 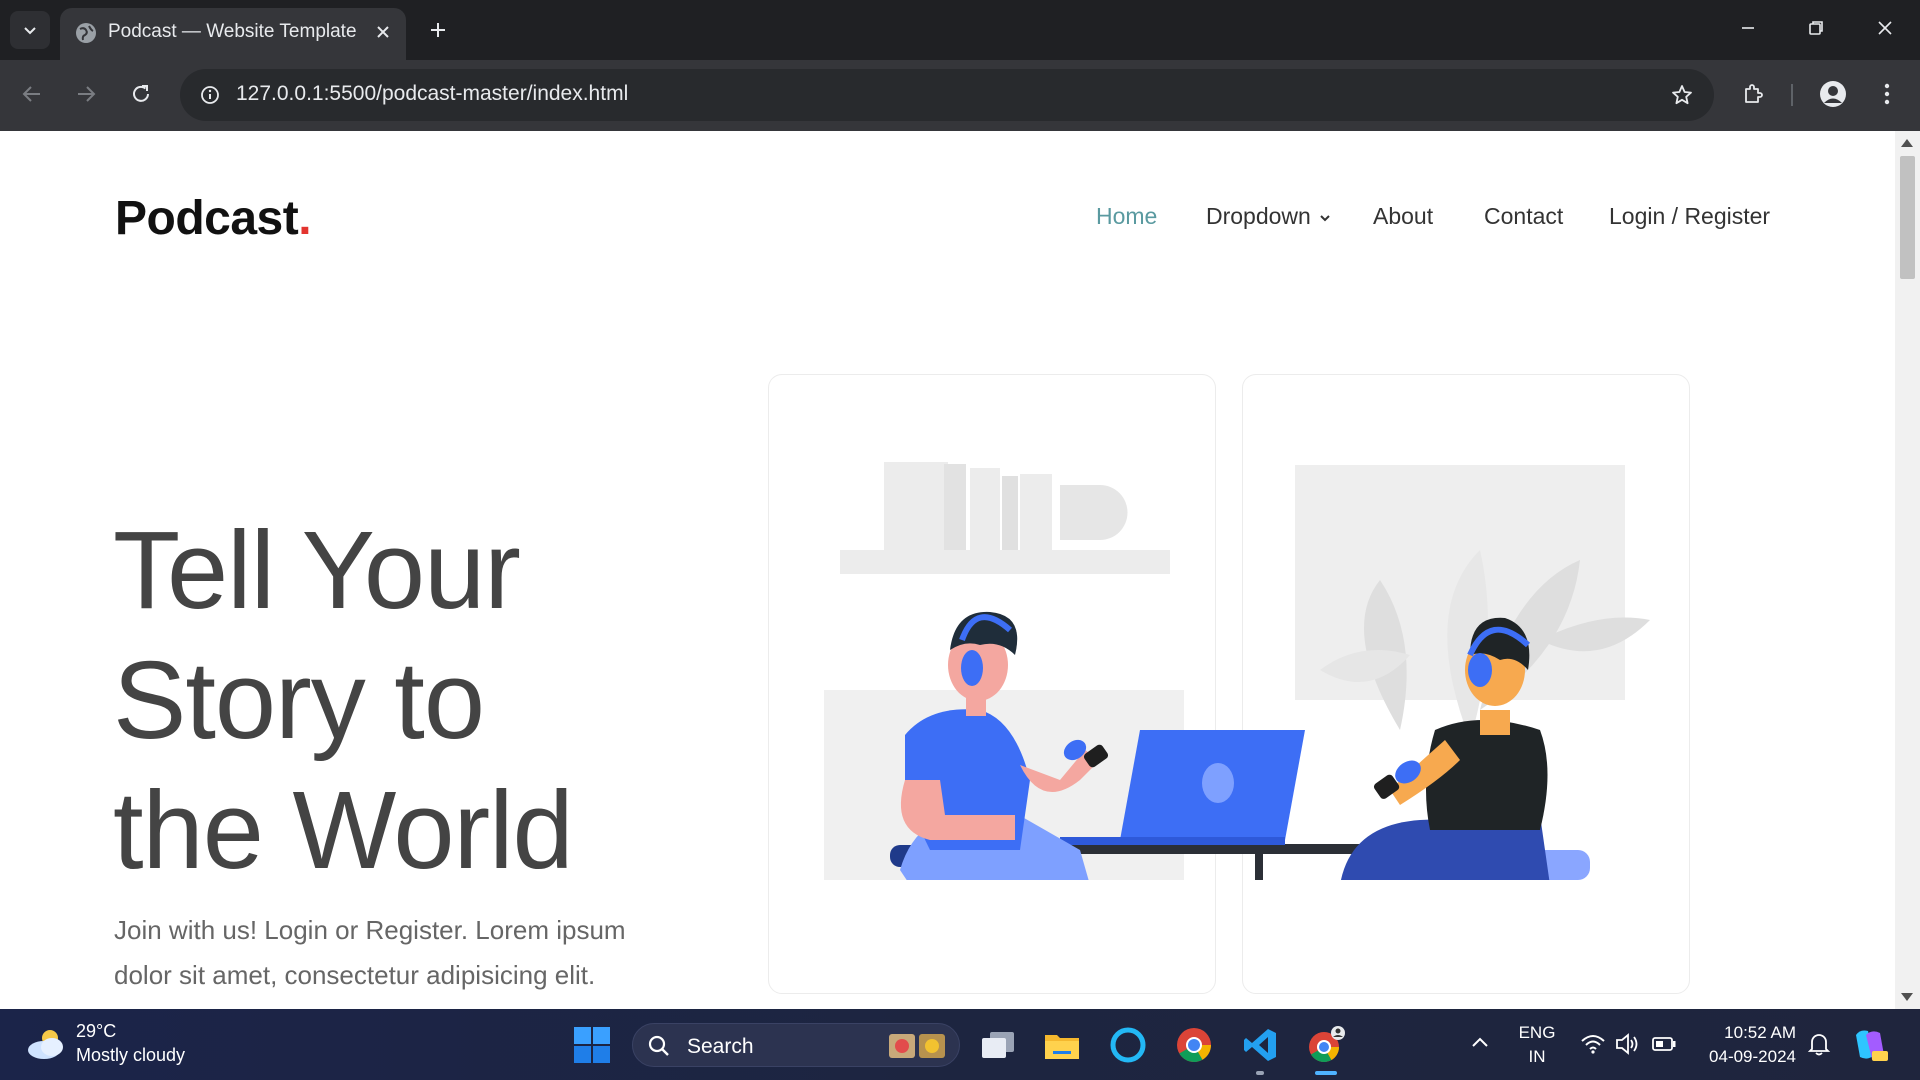 What do you see at coordinates (917, 1046) in the screenshot?
I see `search-highlight-icon` at bounding box center [917, 1046].